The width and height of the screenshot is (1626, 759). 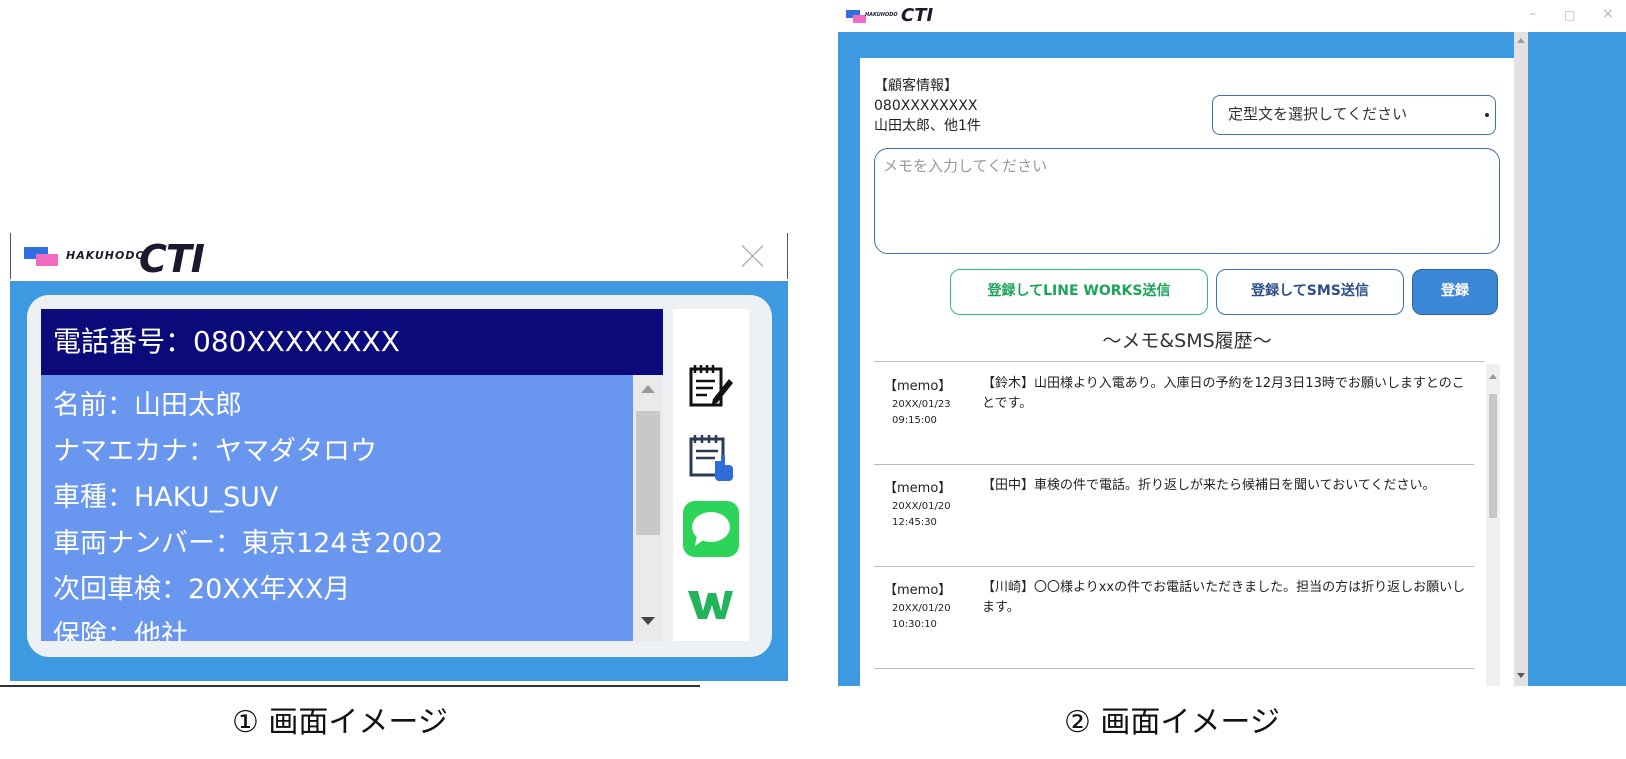 What do you see at coordinates (399, 257) in the screenshot?
I see `title-bar: HAKUHODO CTI` at bounding box center [399, 257].